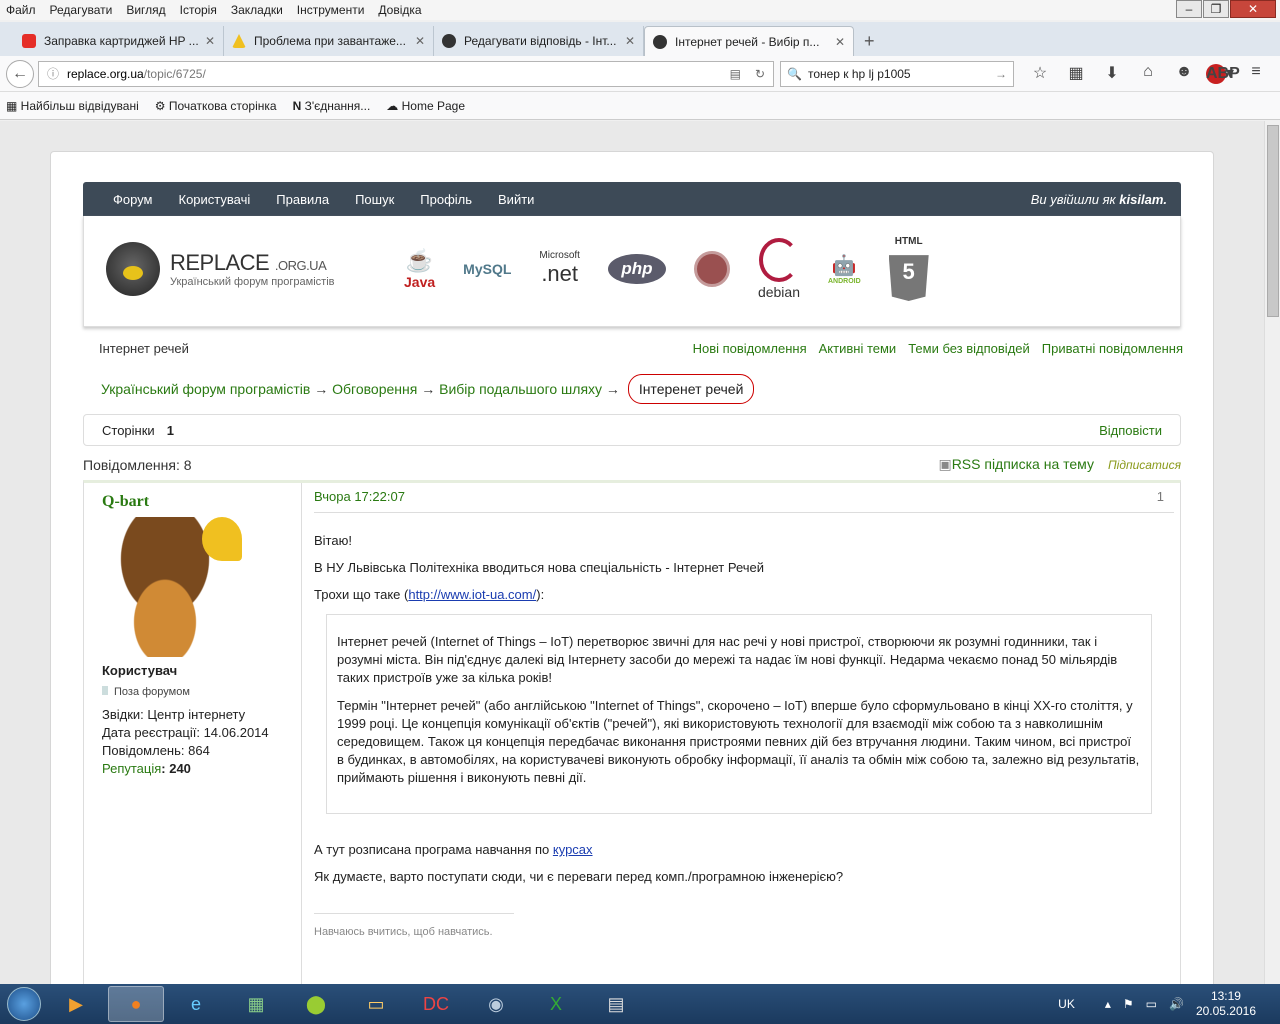 The height and width of the screenshot is (1024, 1280). Describe the element at coordinates (192, 502) in the screenshot. I see `author-name: Q-bart` at that location.